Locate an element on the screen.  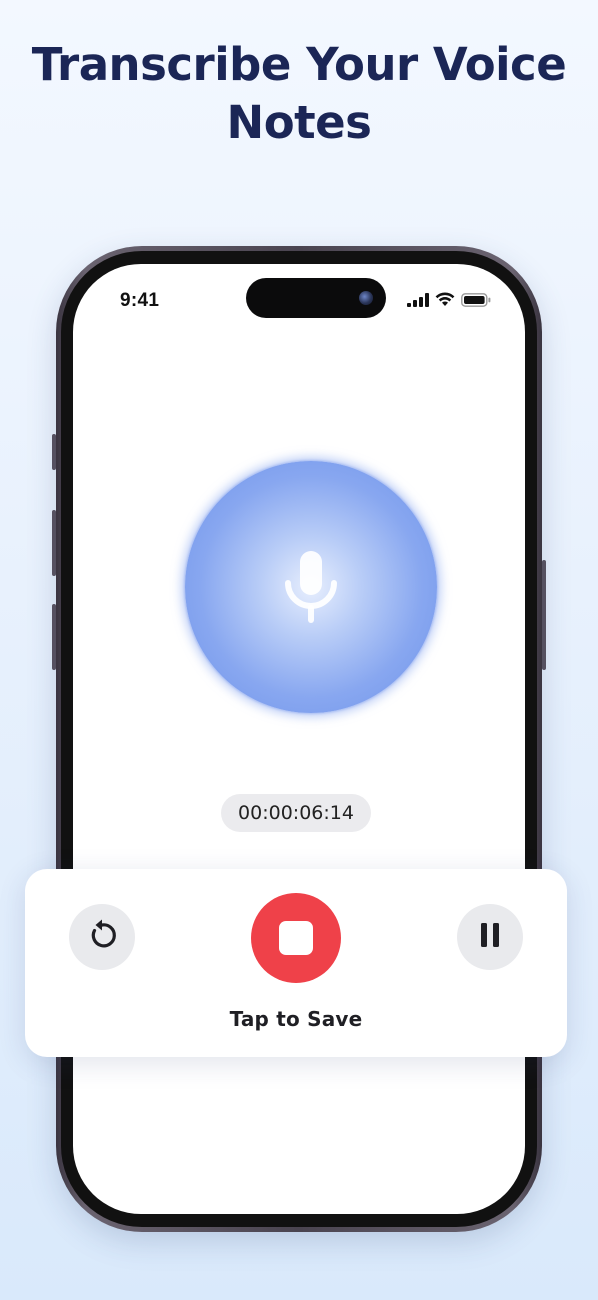
tap-to-save-label: Tap to Save is located at coordinates (296, 1019).